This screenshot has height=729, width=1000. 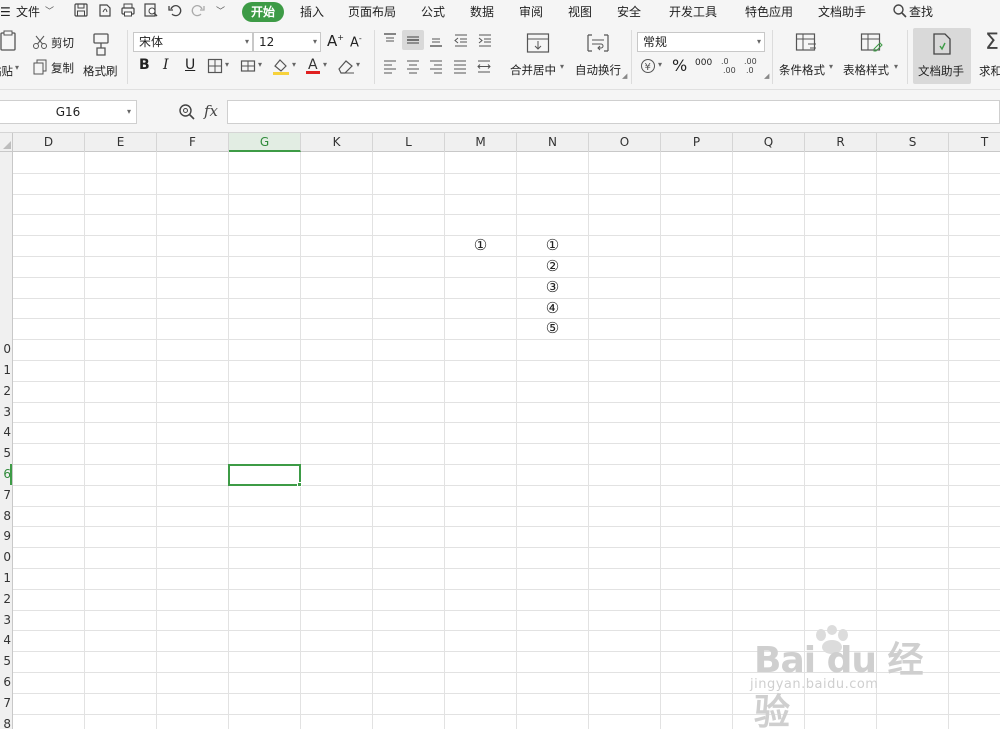 I want to click on number-format-select: 常规 ▾, so click(x=701, y=42).